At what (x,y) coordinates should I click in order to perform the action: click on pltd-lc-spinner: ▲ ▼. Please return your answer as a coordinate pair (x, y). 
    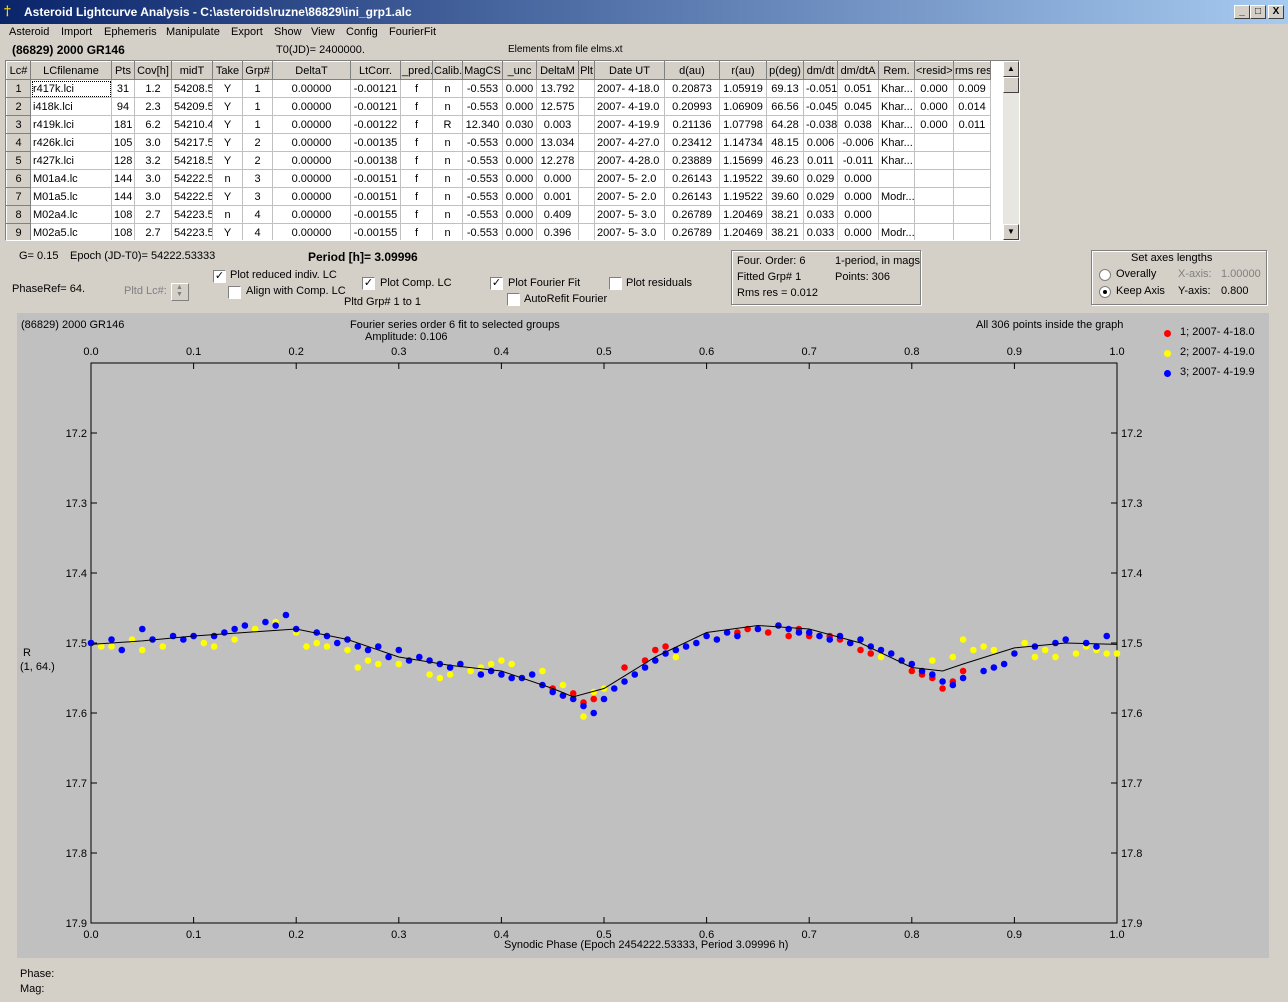
    Looking at the image, I should click on (180, 292).